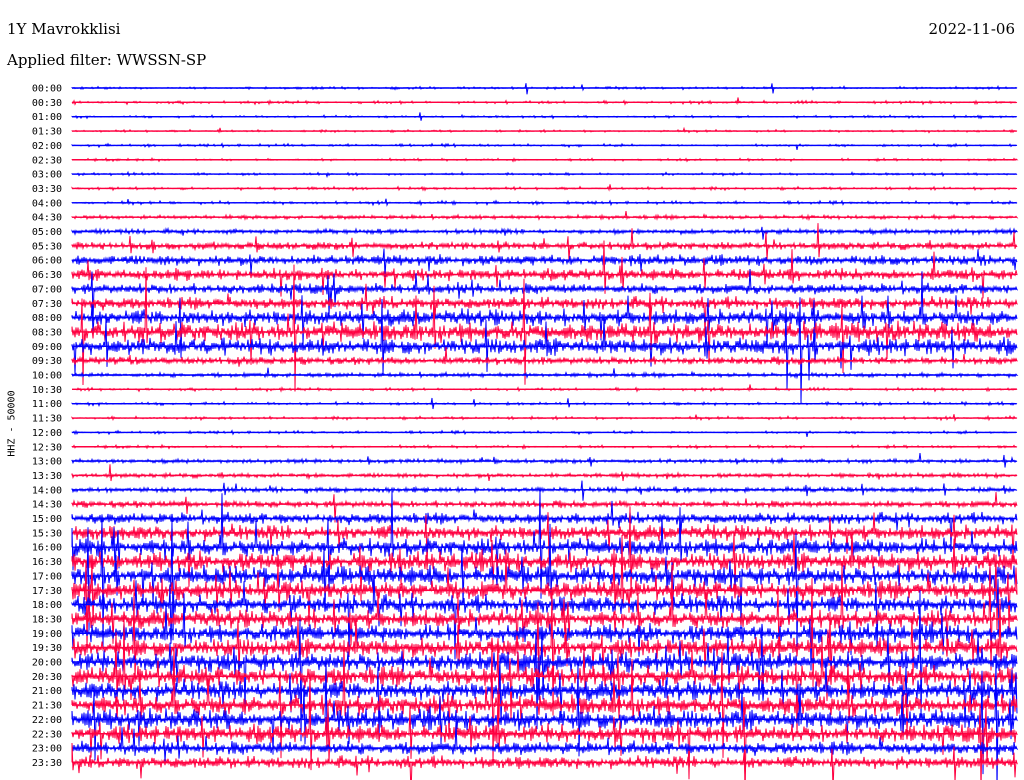  Describe the element at coordinates (47, 648) in the screenshot. I see `hour-label: 19:30` at that location.